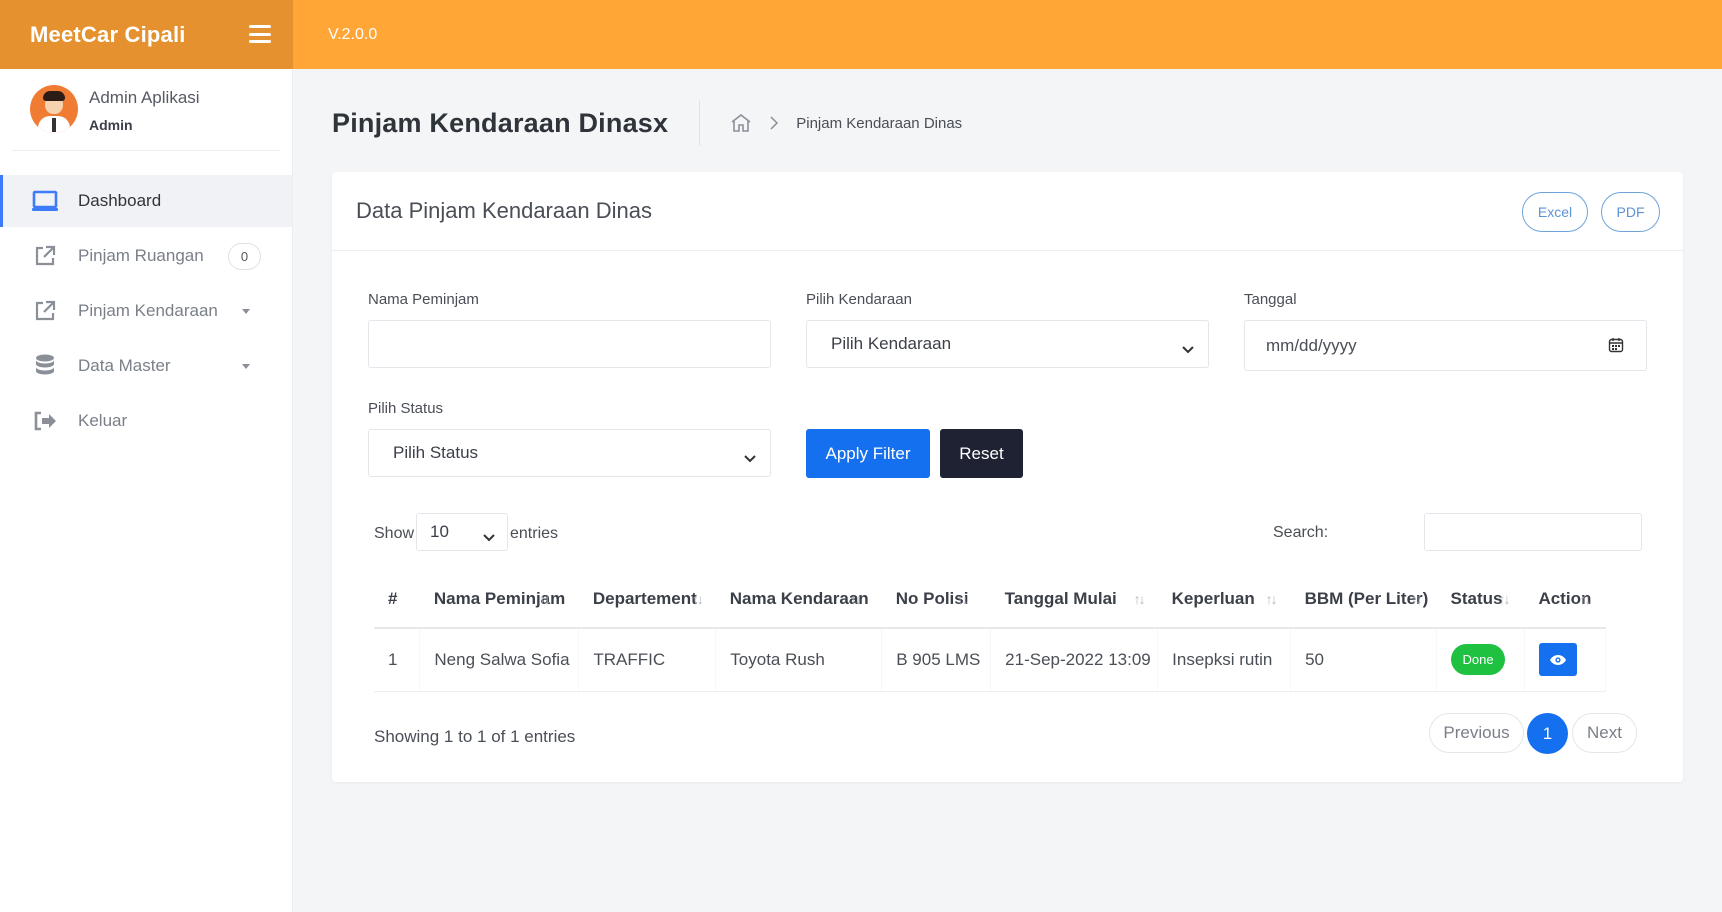 Image resolution: width=1722 pixels, height=912 pixels. I want to click on column-header: Tanggal Mulai ↑↓, so click(1074, 600).